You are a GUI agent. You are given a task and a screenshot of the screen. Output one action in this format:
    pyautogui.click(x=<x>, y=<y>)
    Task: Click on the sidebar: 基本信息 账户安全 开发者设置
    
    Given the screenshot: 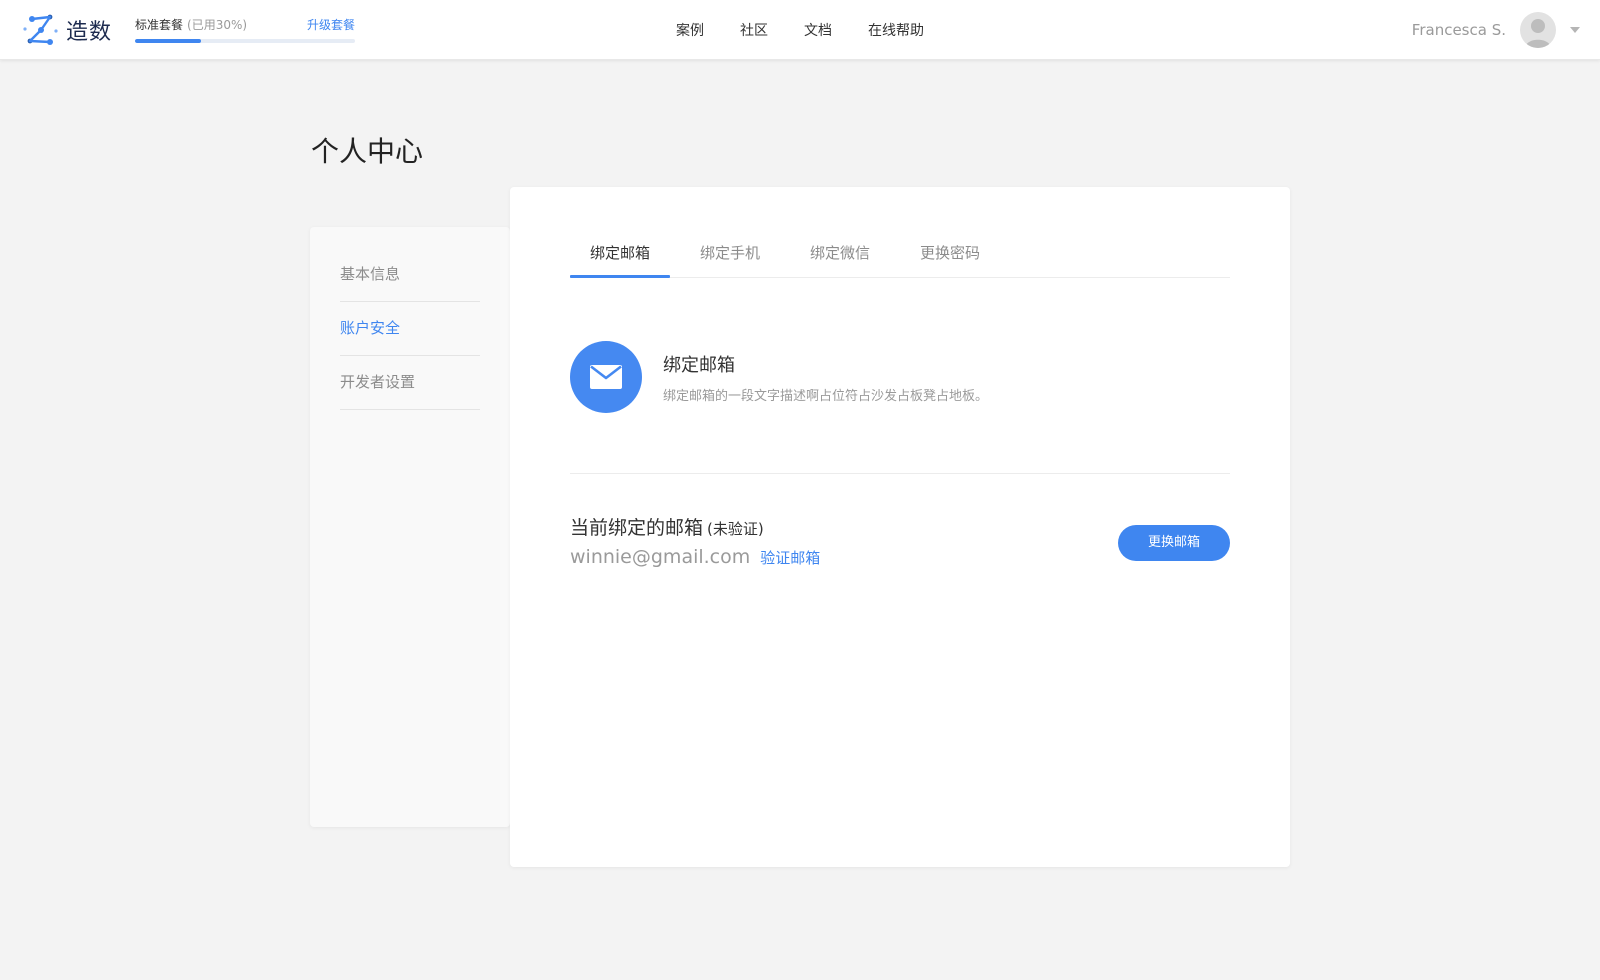 What is the action you would take?
    pyautogui.click(x=410, y=527)
    